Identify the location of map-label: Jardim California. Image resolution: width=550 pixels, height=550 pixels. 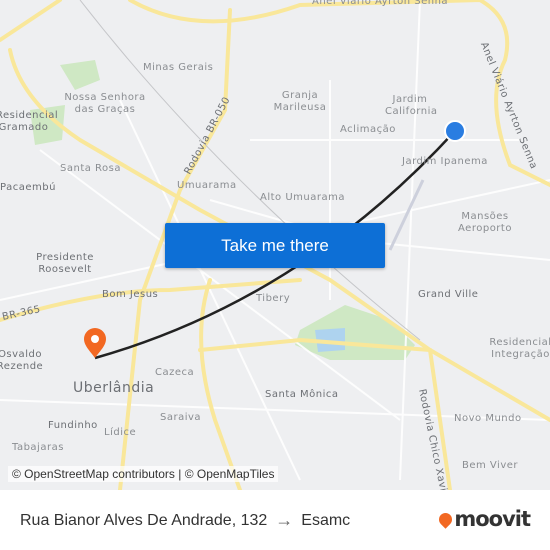
(411, 105).